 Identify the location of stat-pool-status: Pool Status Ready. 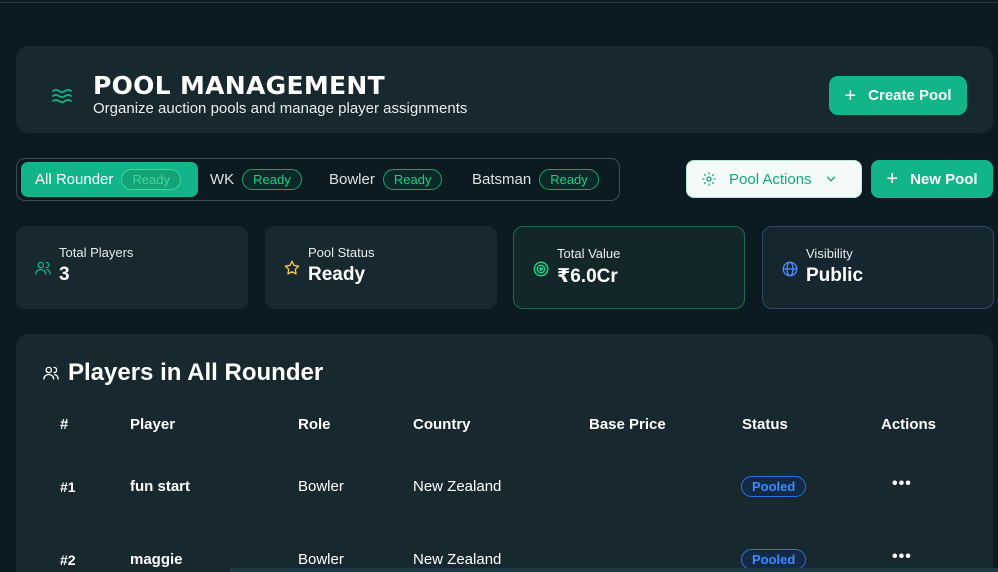
(381, 267).